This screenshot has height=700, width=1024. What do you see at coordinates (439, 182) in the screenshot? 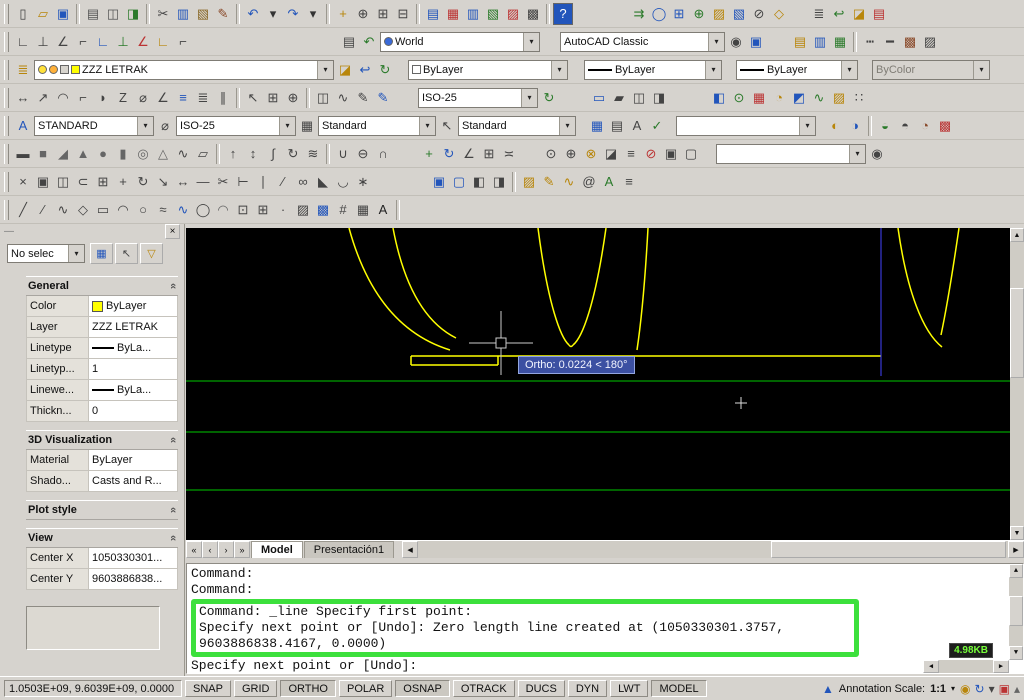
I see `draworder-front-icon: ▣` at bounding box center [439, 182].